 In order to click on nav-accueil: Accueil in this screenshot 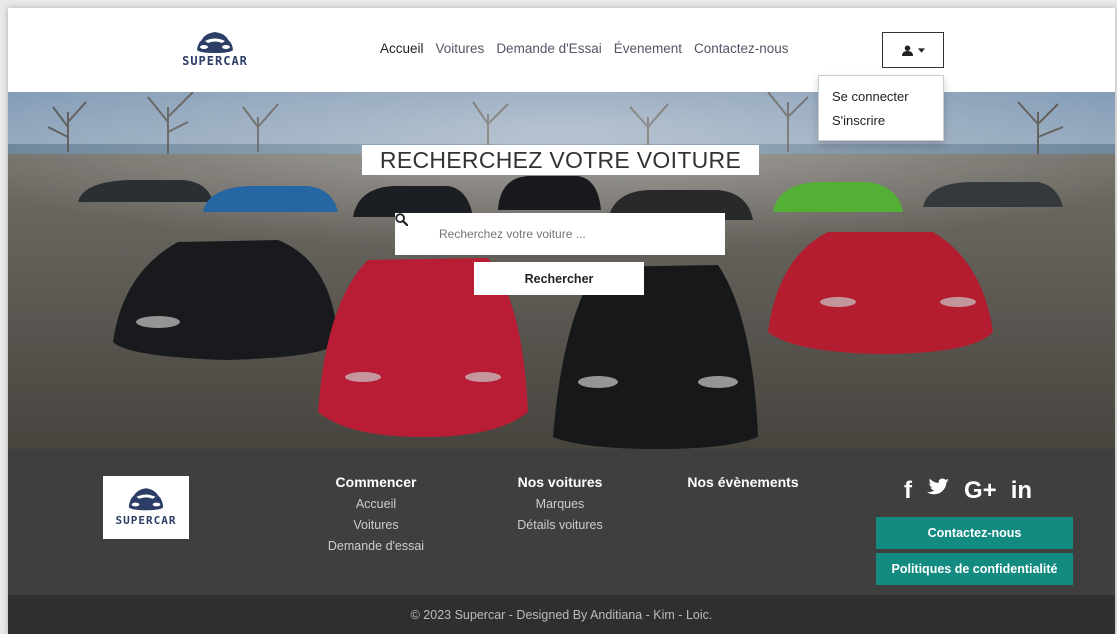, I will do `click(402, 48)`.